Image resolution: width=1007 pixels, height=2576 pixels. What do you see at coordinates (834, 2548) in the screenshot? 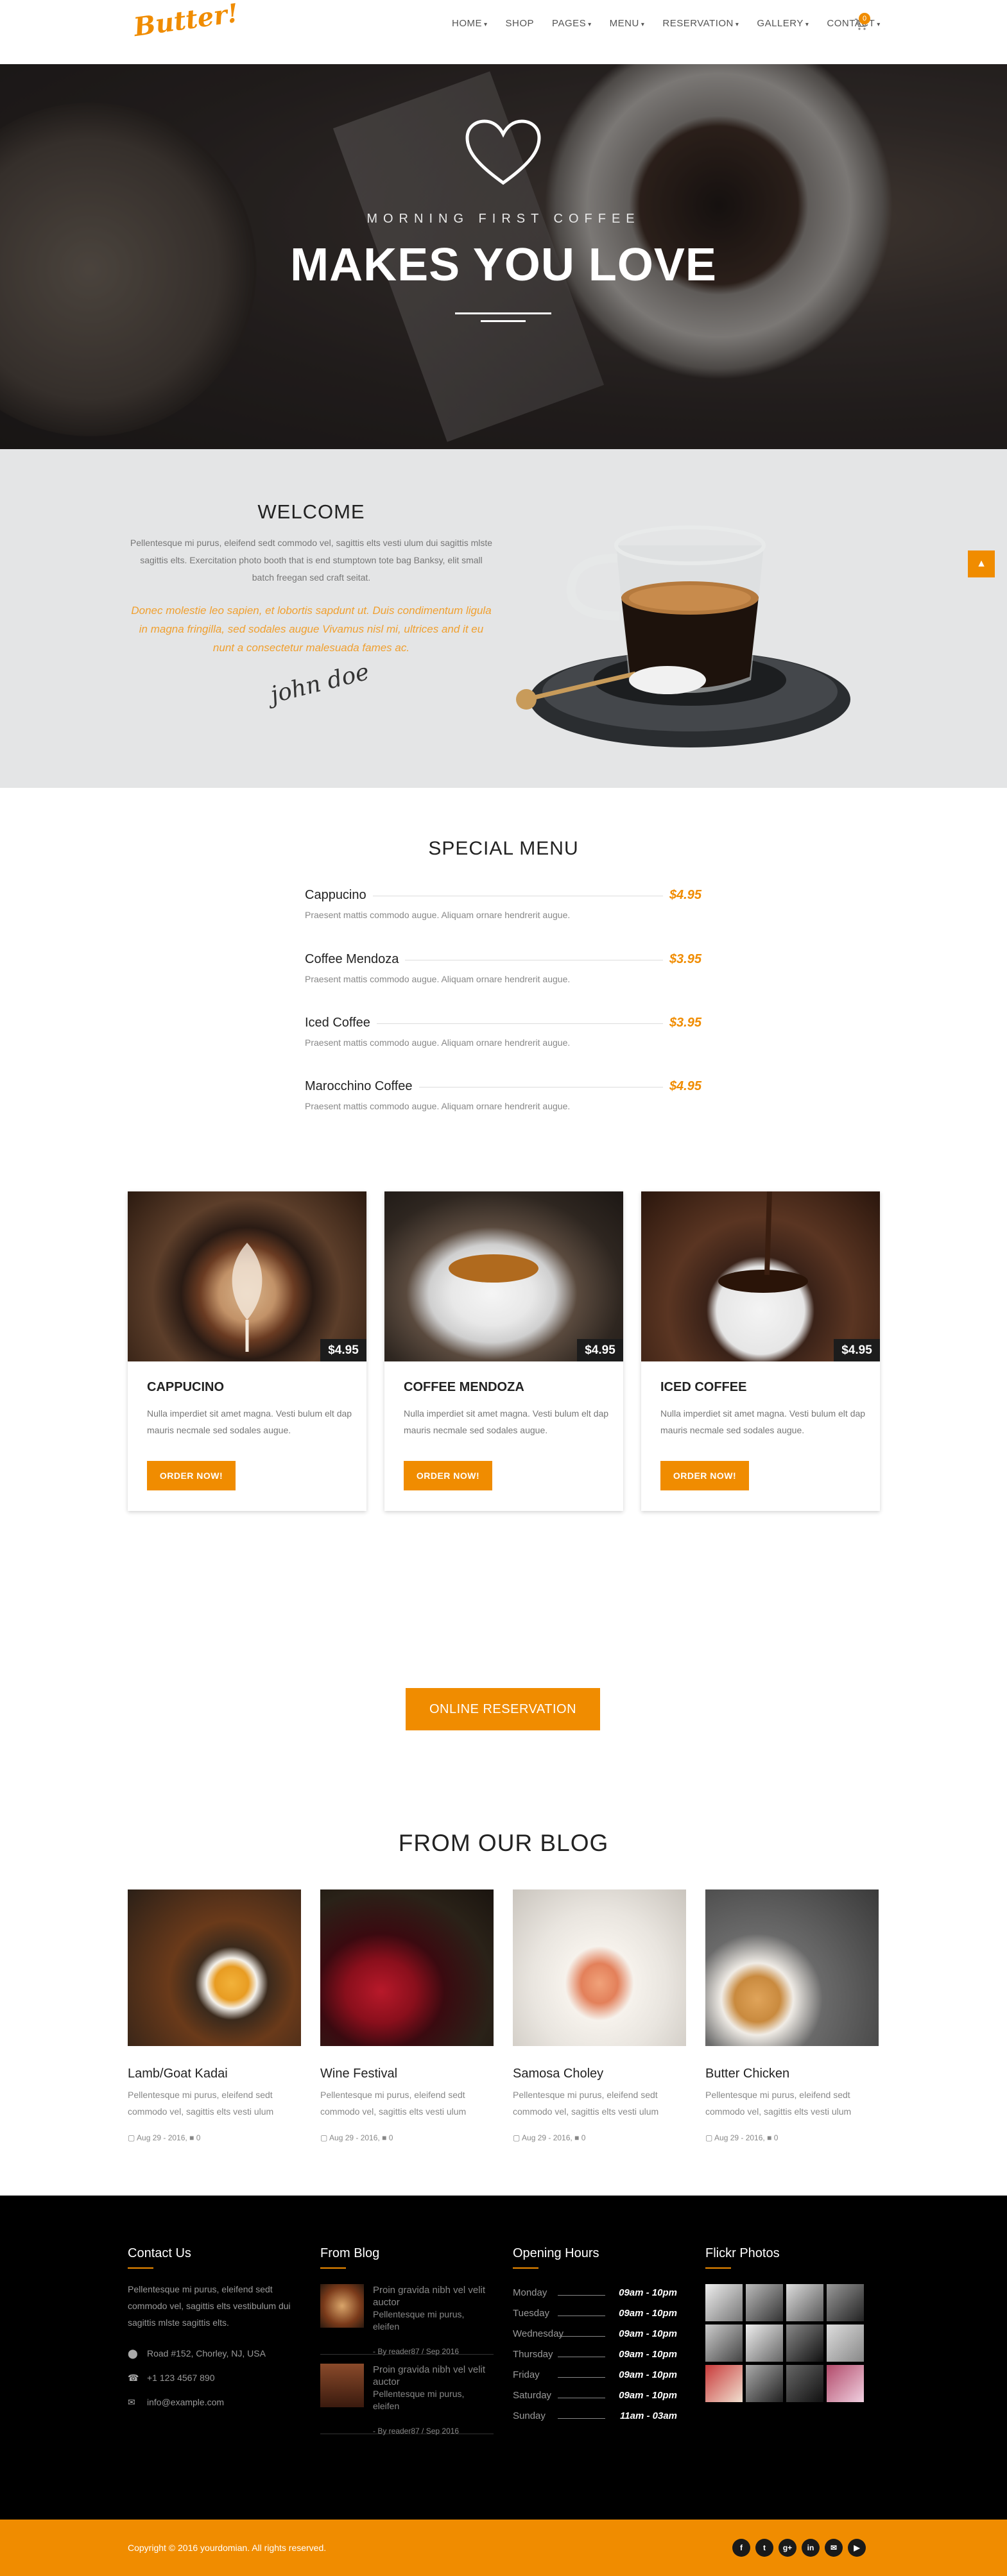
I see `email-icon: ✉` at bounding box center [834, 2548].